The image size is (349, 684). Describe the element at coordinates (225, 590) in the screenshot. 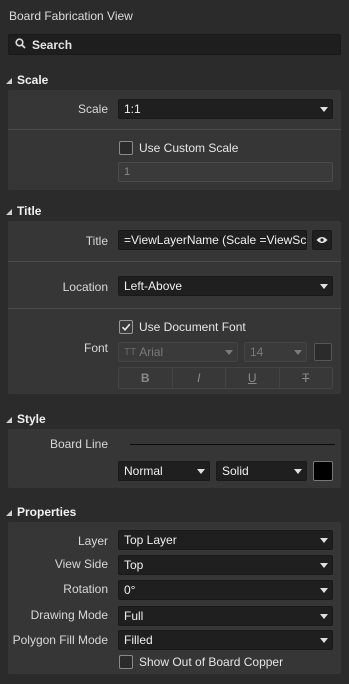

I see `rotation-dropdown: 0°` at that location.